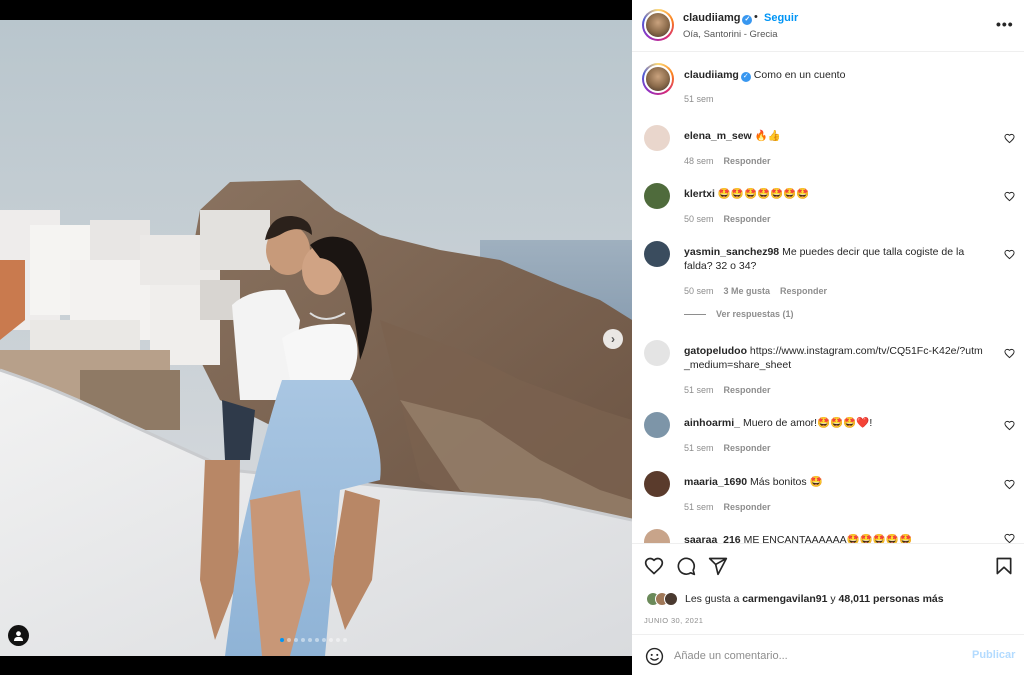  What do you see at coordinates (718, 566) in the screenshot?
I see `share-icon` at bounding box center [718, 566].